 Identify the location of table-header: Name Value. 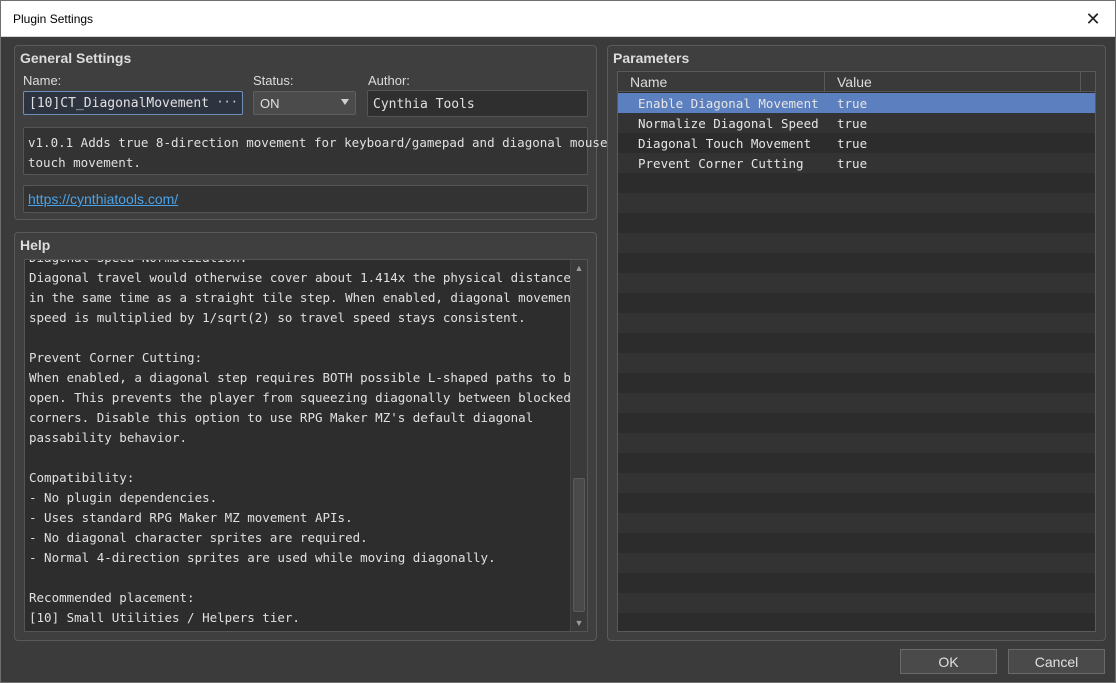
(856, 82).